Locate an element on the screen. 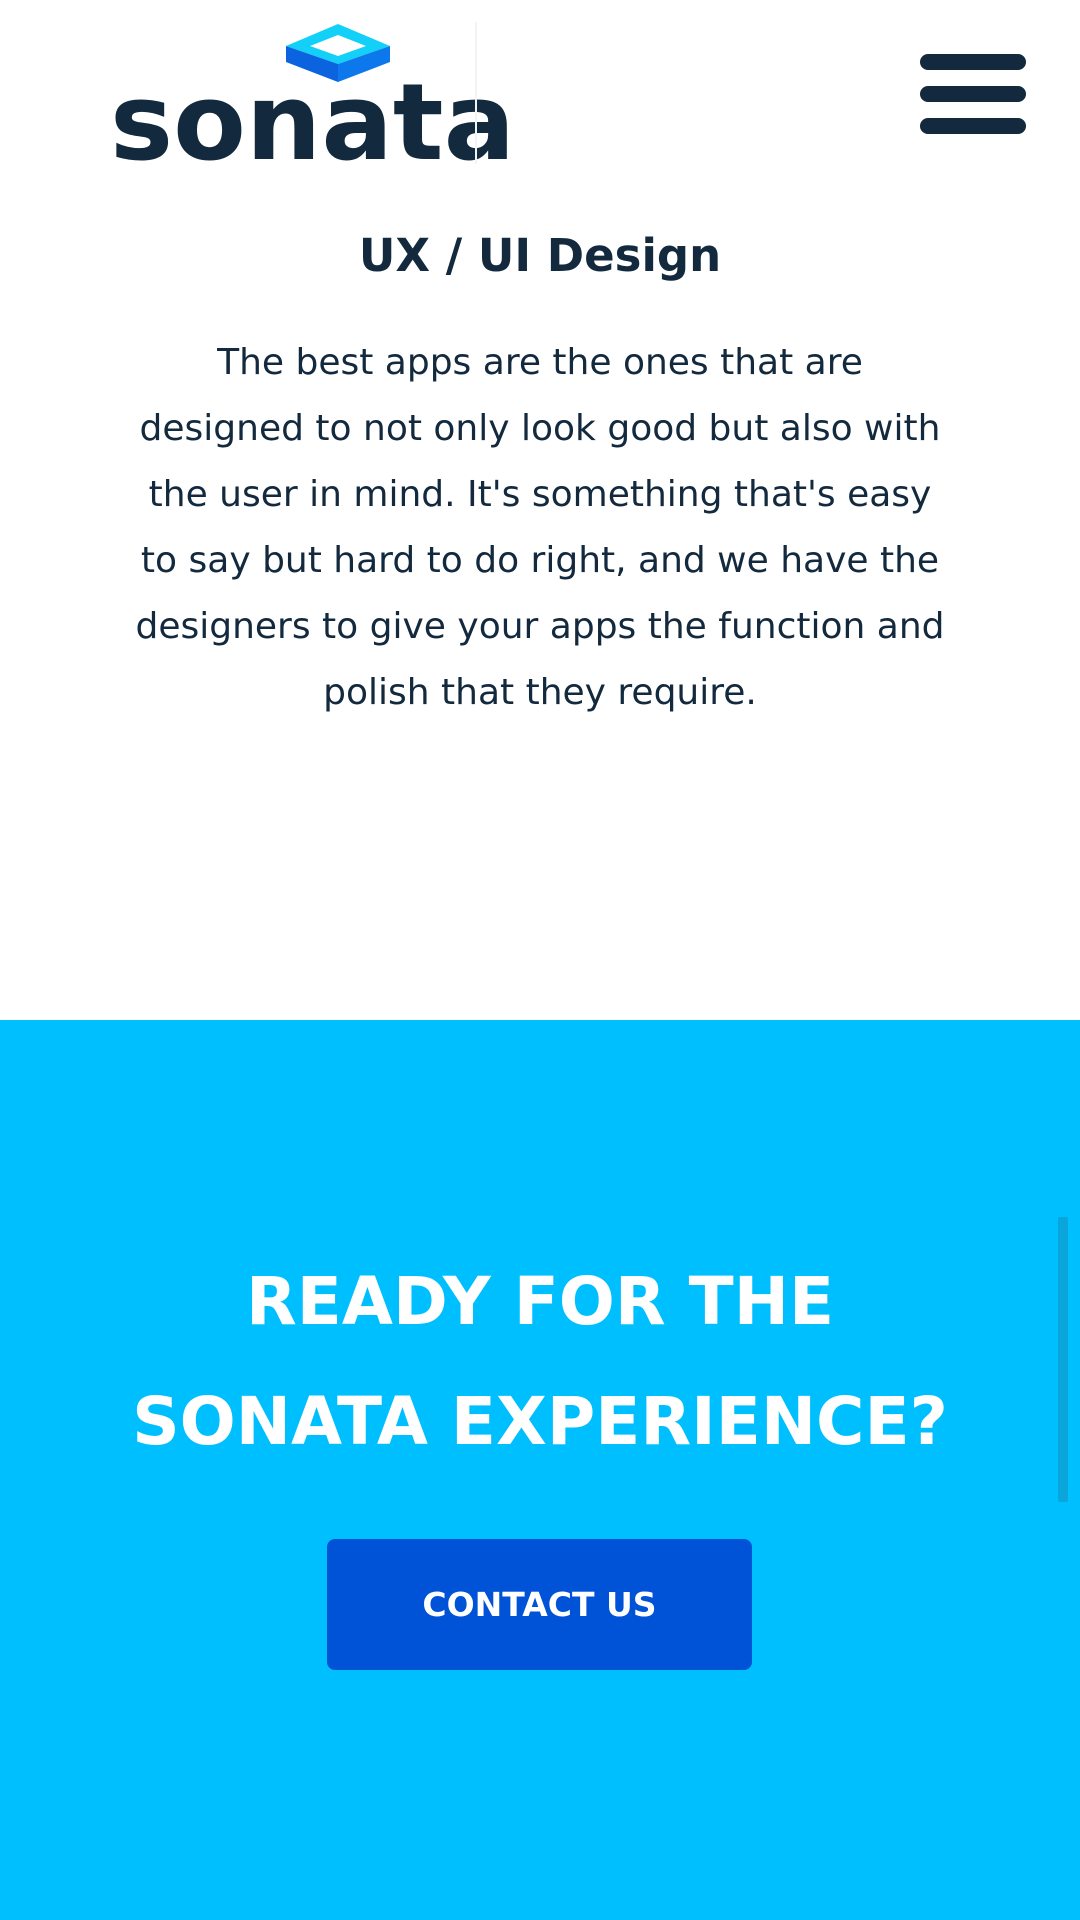 Image resolution: width=1080 pixels, height=1920 pixels. hamburger-menu-icon is located at coordinates (973, 94).